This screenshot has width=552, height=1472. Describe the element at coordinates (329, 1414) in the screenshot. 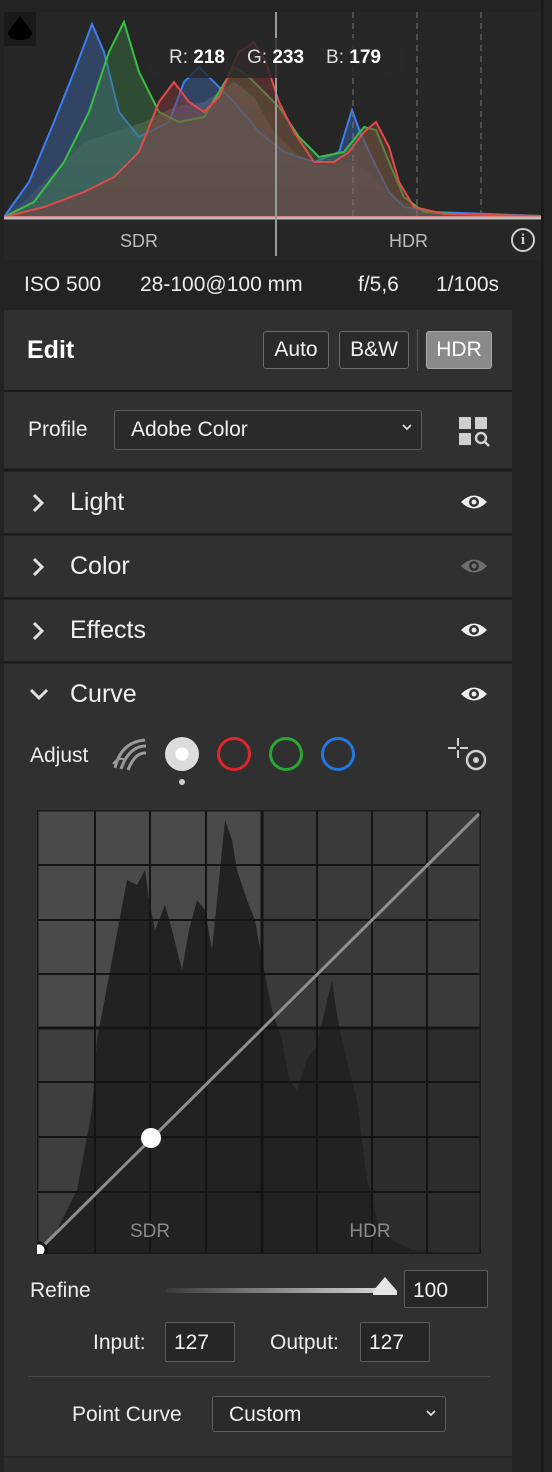

I see `point-curve-dropdown: Custom` at that location.